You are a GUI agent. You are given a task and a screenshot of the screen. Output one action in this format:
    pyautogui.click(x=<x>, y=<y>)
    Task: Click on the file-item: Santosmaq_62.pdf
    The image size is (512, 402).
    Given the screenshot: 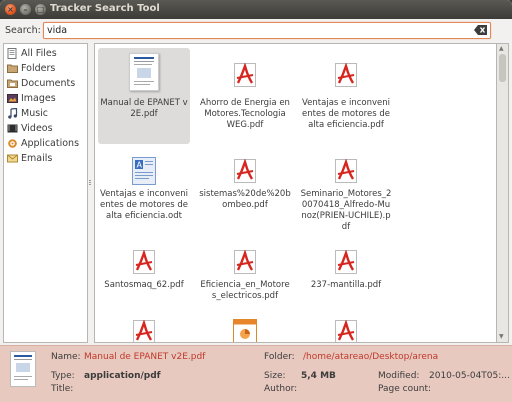 What is the action you would take?
    pyautogui.click(x=144, y=277)
    